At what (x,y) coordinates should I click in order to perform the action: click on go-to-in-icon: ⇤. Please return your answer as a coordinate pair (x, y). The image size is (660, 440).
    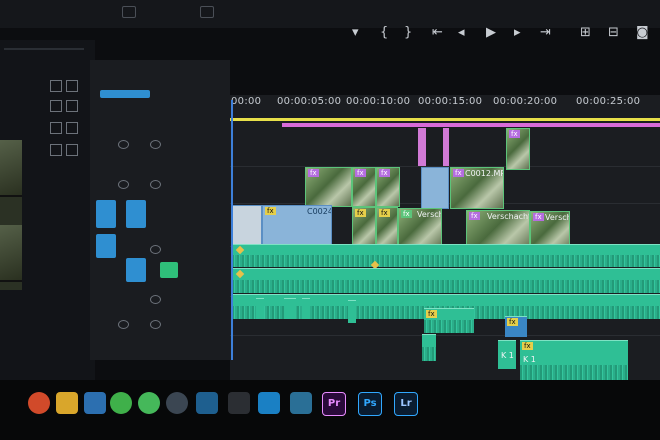
    Looking at the image, I should click on (437, 33).